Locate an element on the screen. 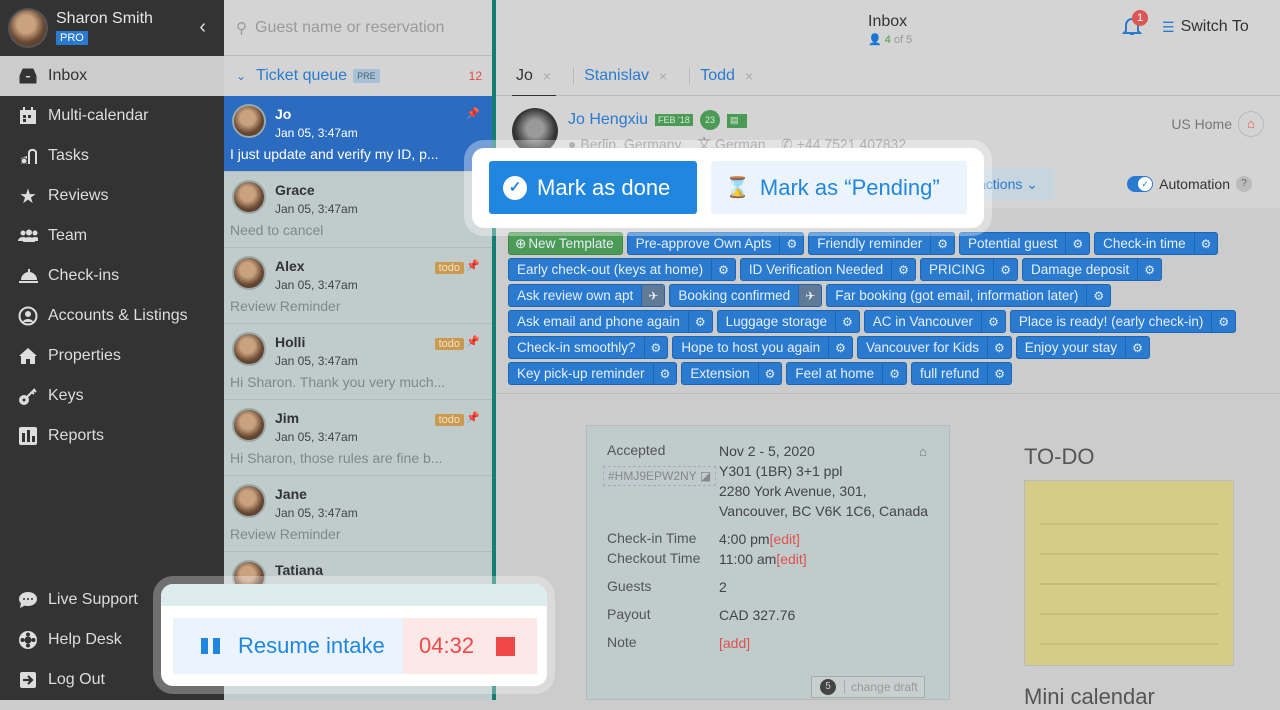  reservation-code: #HMJ9EPW2NY ◪ is located at coordinates (660, 476).